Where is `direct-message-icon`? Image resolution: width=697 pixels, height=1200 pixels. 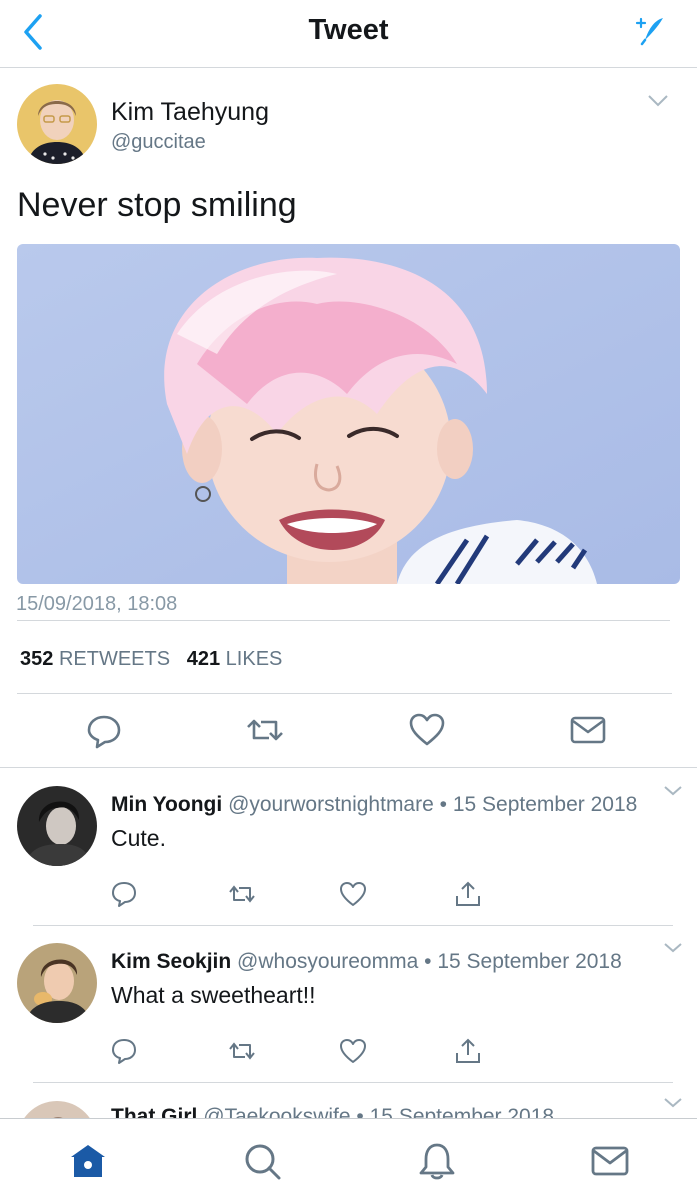
direct-message-icon is located at coordinates (588, 730).